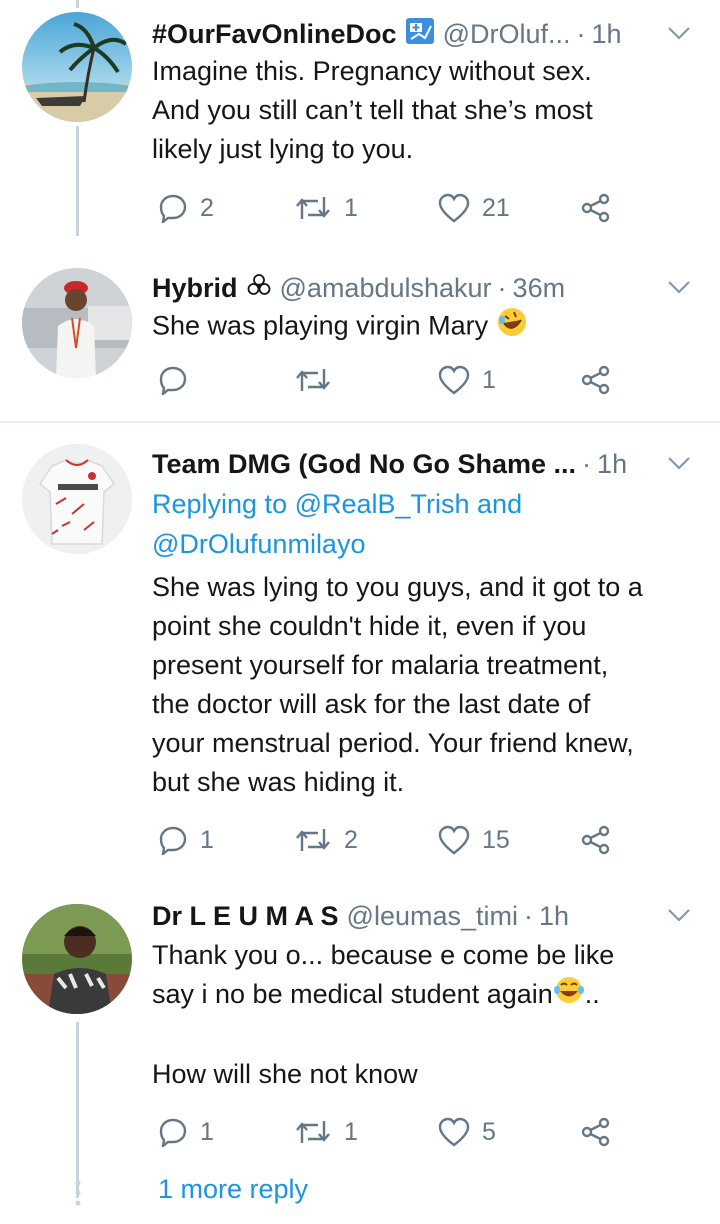  Describe the element at coordinates (512, 327) in the screenshot. I see `rofl-emoji-icon` at that location.